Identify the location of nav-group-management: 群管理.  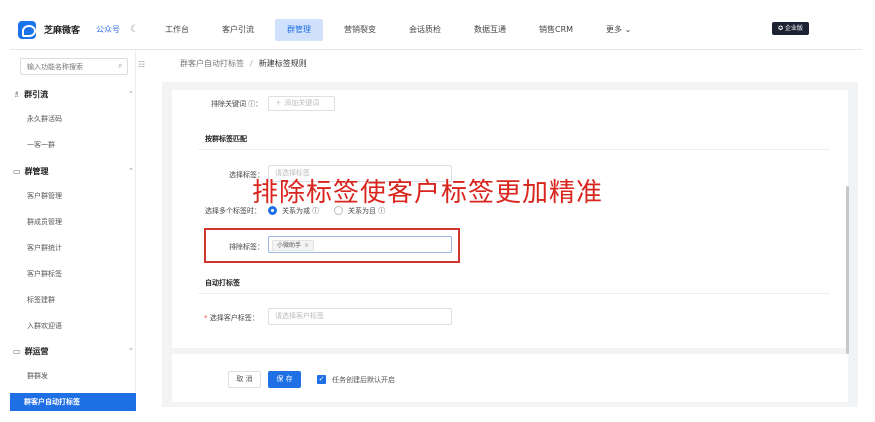
(298, 29).